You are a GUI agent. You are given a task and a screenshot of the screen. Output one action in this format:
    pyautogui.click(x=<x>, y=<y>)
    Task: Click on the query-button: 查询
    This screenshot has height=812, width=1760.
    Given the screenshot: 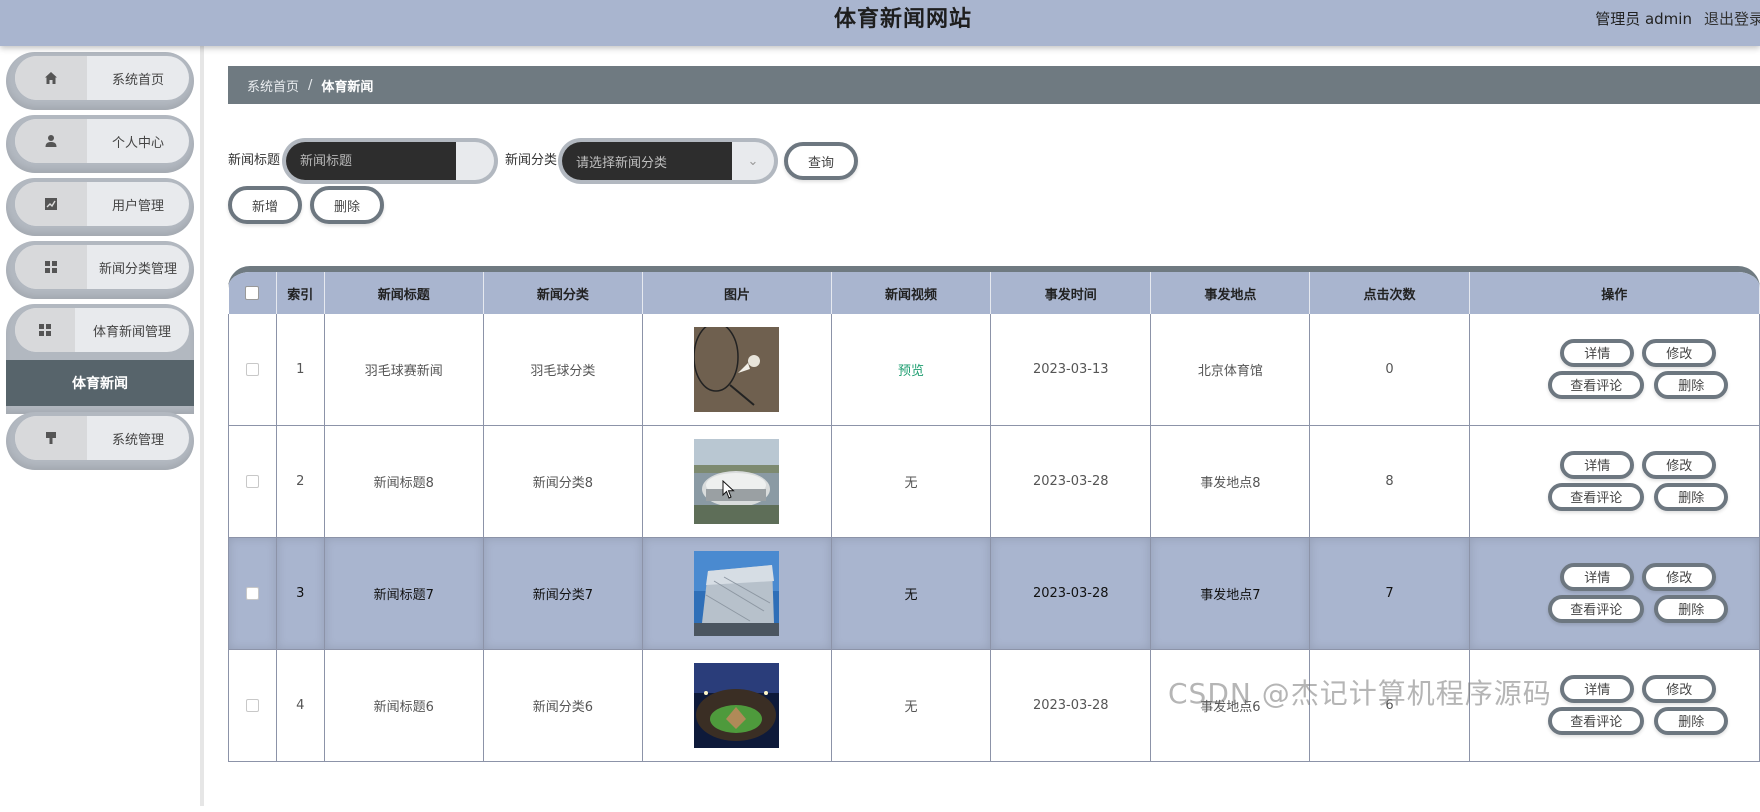 What is the action you would take?
    pyautogui.click(x=821, y=161)
    